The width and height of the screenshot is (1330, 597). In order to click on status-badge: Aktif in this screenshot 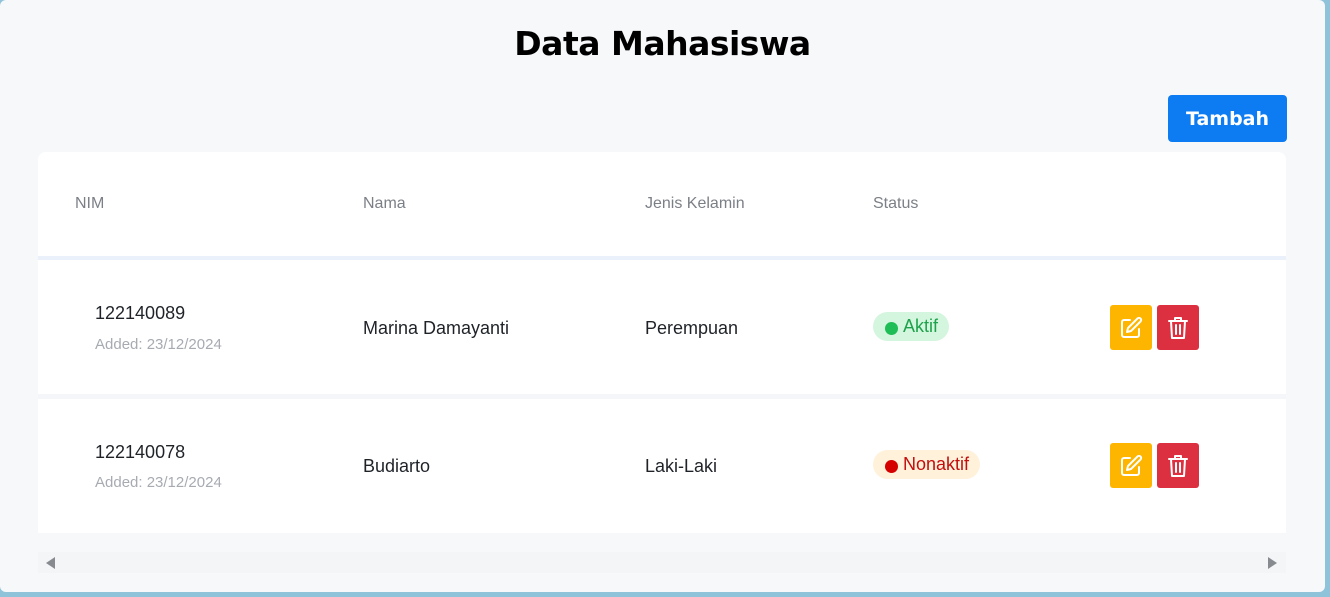, I will do `click(911, 326)`.